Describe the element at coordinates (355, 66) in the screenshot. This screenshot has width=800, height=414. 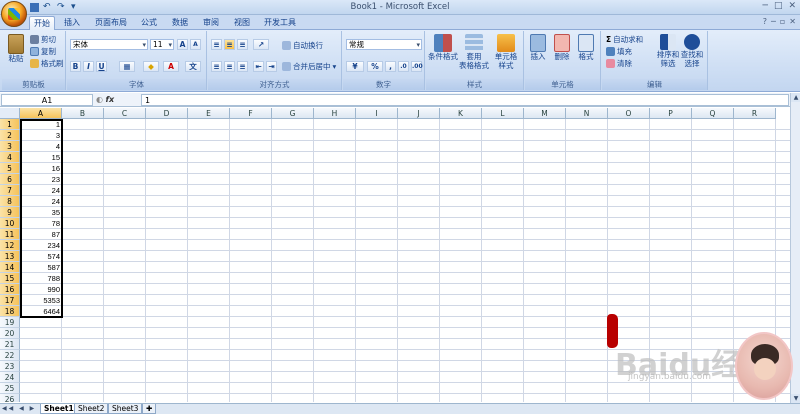
I see `currency-button: ¥` at that location.